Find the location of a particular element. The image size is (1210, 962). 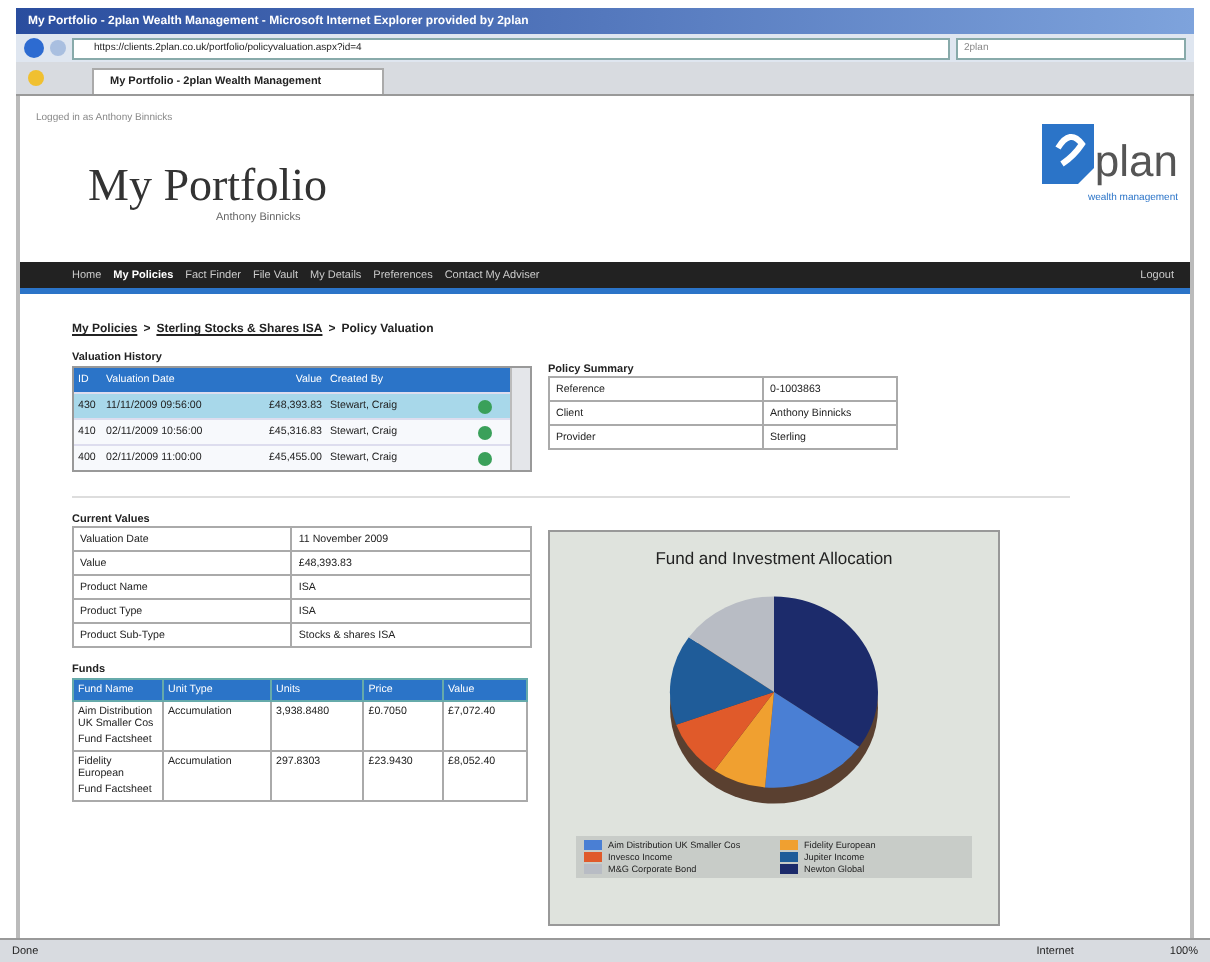

scrollbar is located at coordinates (520, 419).